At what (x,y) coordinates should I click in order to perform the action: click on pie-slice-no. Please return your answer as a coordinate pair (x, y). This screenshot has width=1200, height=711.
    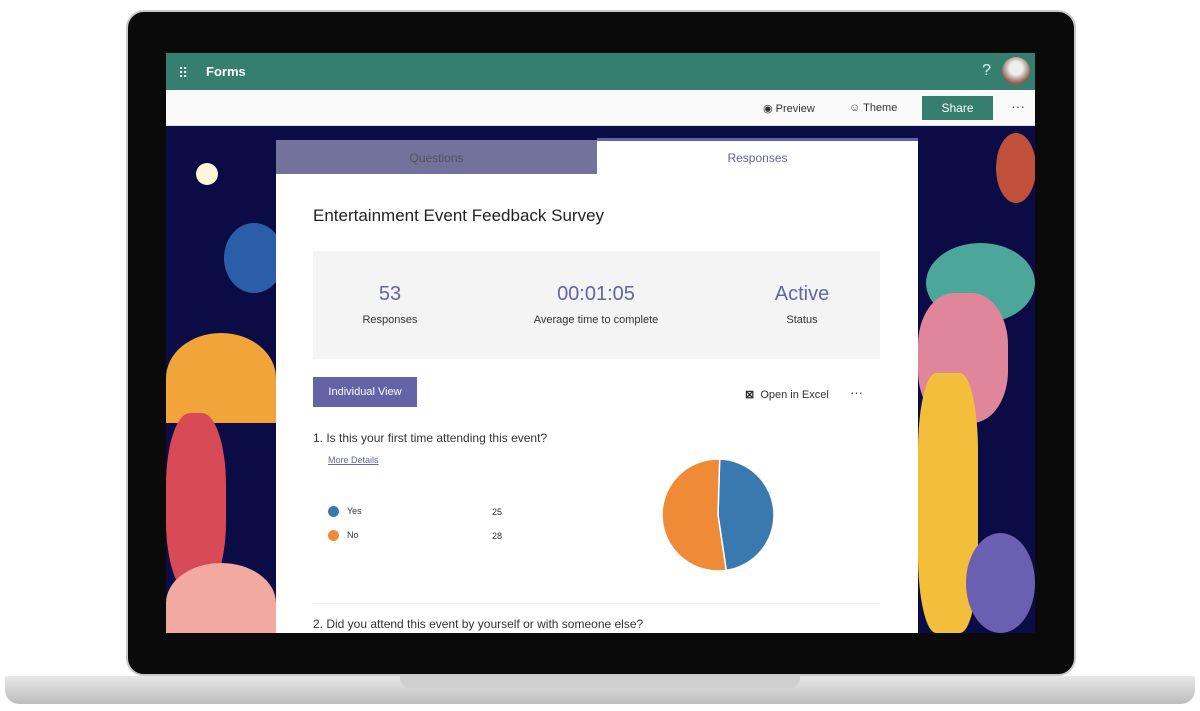
    Looking at the image, I should click on (694, 515).